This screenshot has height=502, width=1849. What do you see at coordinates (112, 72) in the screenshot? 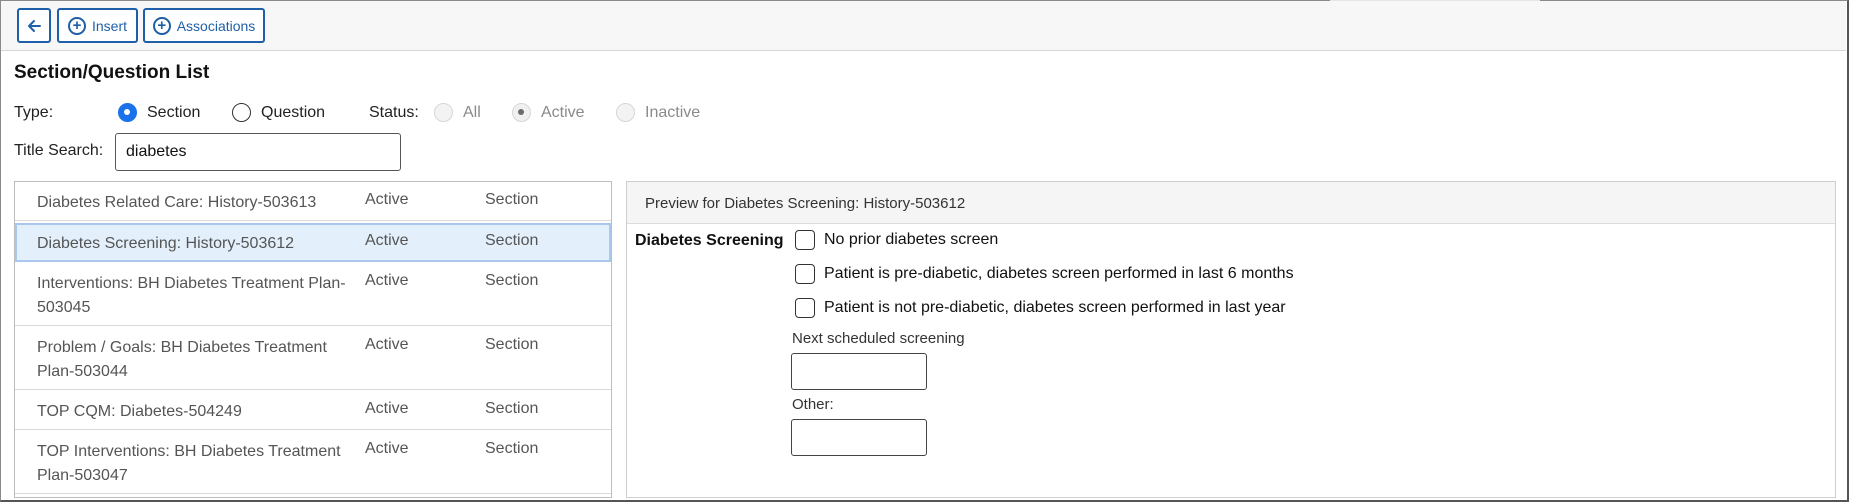
I see `page-title: Section/Question List` at bounding box center [112, 72].